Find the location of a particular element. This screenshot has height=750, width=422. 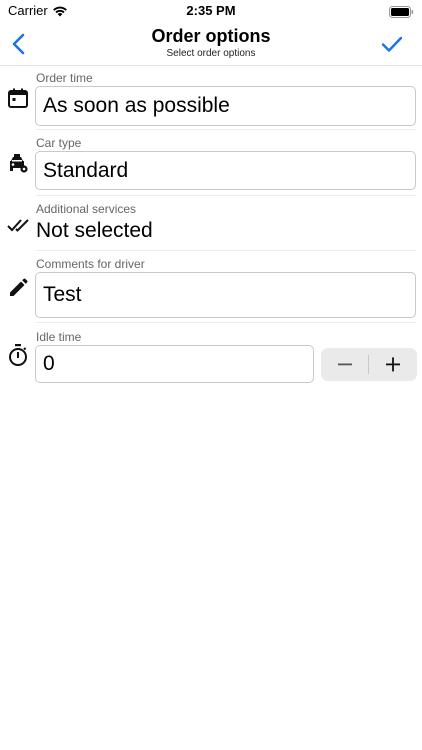

car-settings-icon is located at coordinates (18, 163).